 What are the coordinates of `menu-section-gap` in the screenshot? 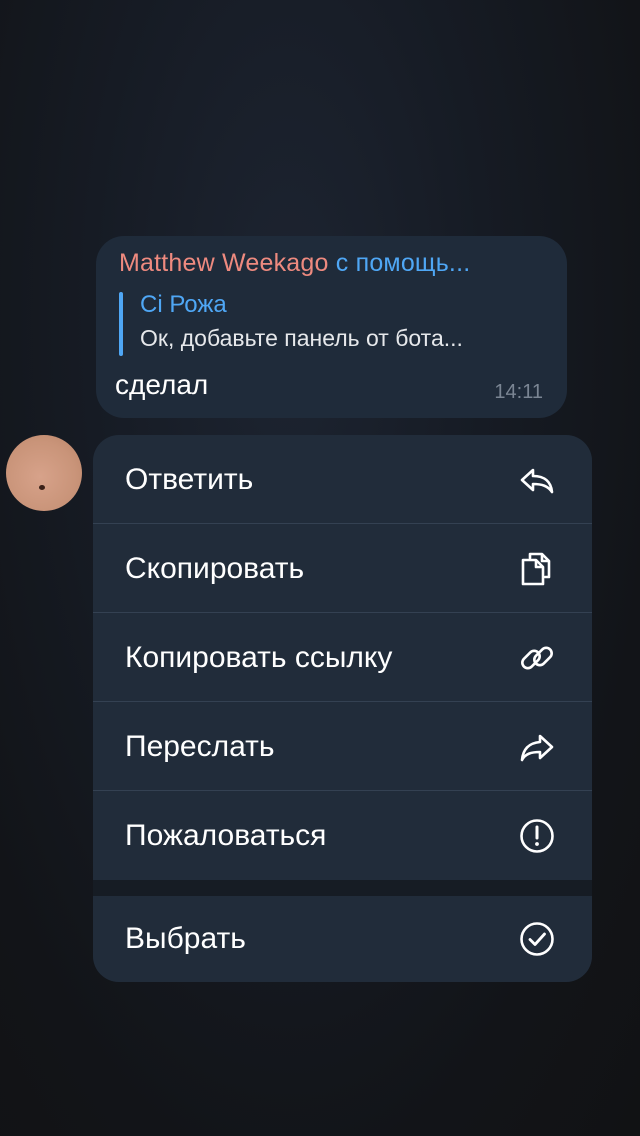 It's located at (342, 888).